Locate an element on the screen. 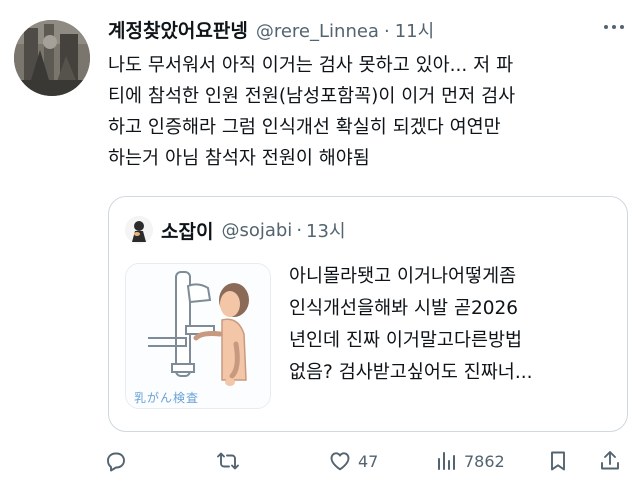 The height and width of the screenshot is (490, 640). reply-icon is located at coordinates (116, 461).